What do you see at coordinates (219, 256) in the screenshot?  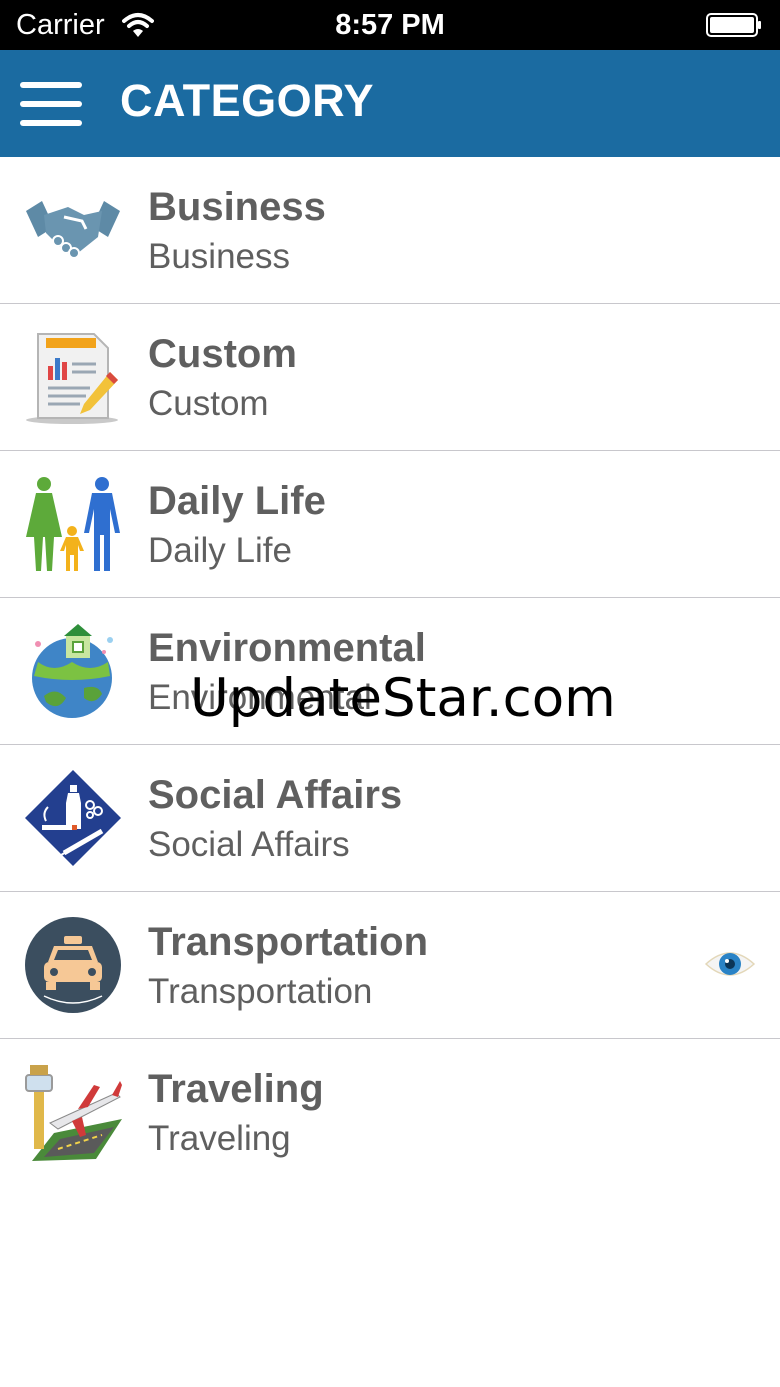 I see `category-subtitle: Business` at bounding box center [219, 256].